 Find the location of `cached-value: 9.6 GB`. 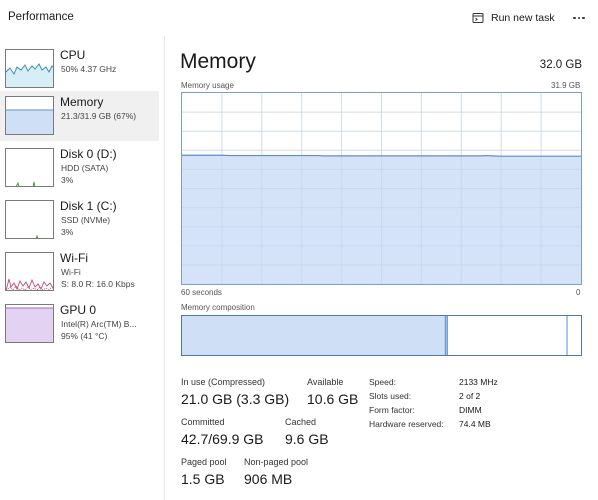

cached-value: 9.6 GB is located at coordinates (307, 439).